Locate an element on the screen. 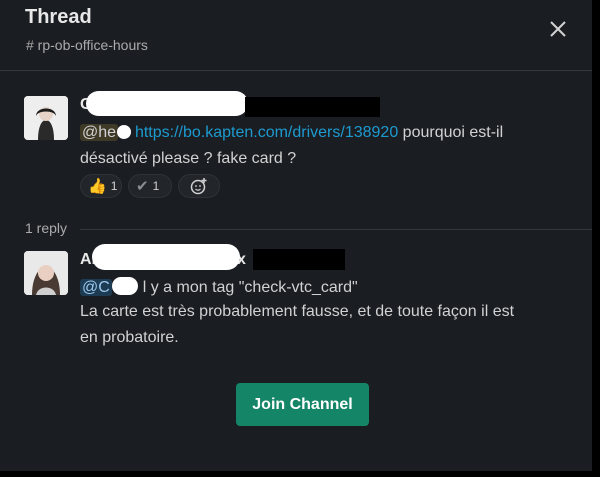 This screenshot has width=600, height=477. user-mention: @C is located at coordinates (96, 287).